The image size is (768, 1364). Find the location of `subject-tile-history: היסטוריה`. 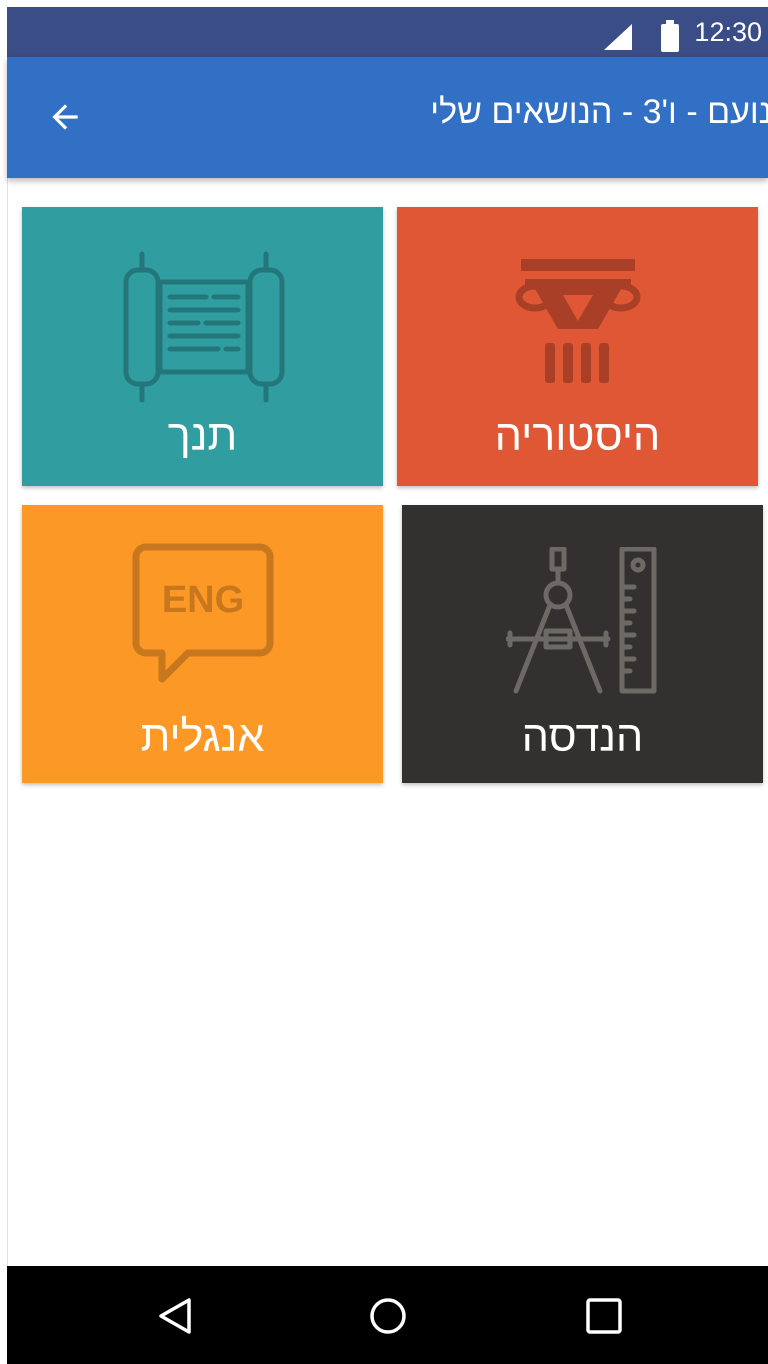

subject-tile-history: היסטוריה is located at coordinates (577, 346).